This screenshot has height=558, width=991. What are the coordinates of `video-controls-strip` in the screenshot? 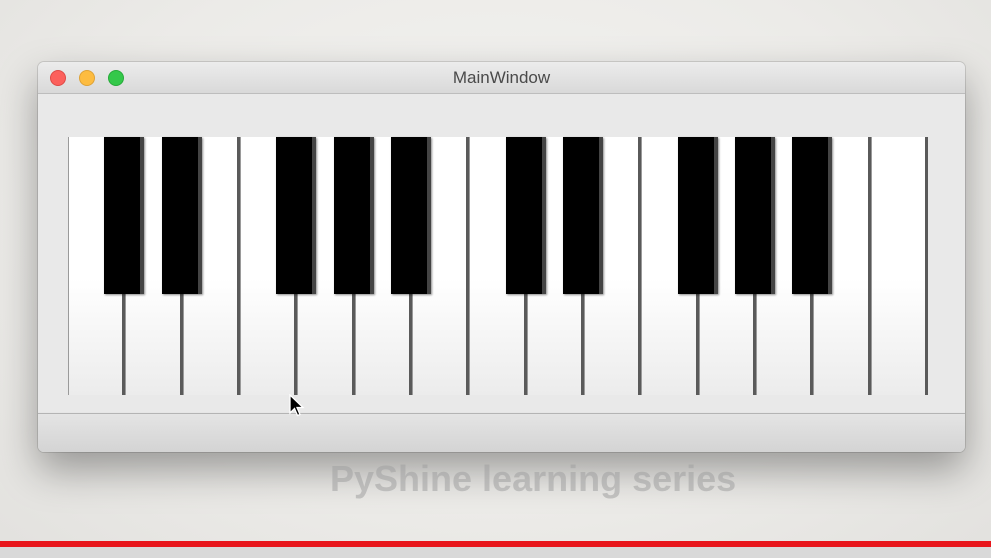 It's located at (495, 552).